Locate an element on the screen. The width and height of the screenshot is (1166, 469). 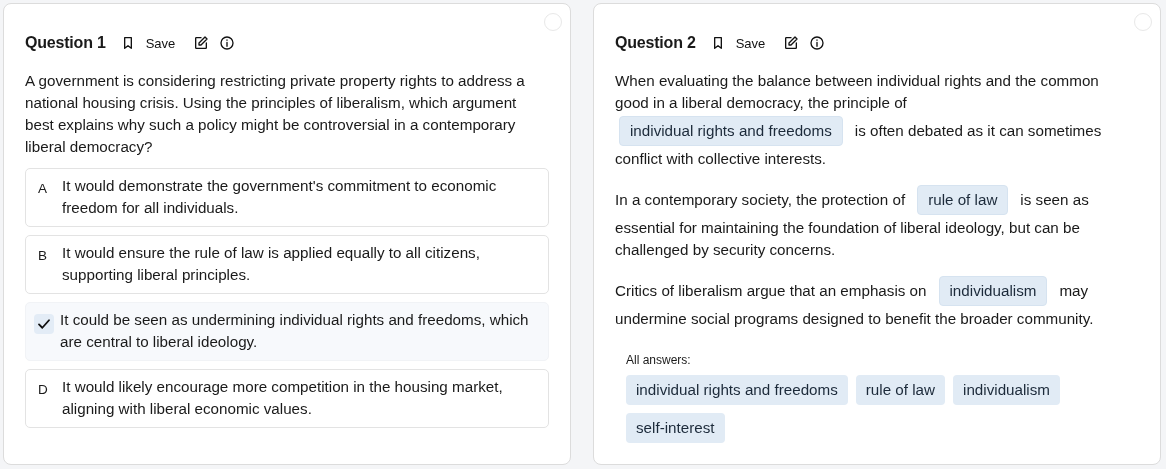
answer-chip: individual rights and freedoms is located at coordinates (737, 390).